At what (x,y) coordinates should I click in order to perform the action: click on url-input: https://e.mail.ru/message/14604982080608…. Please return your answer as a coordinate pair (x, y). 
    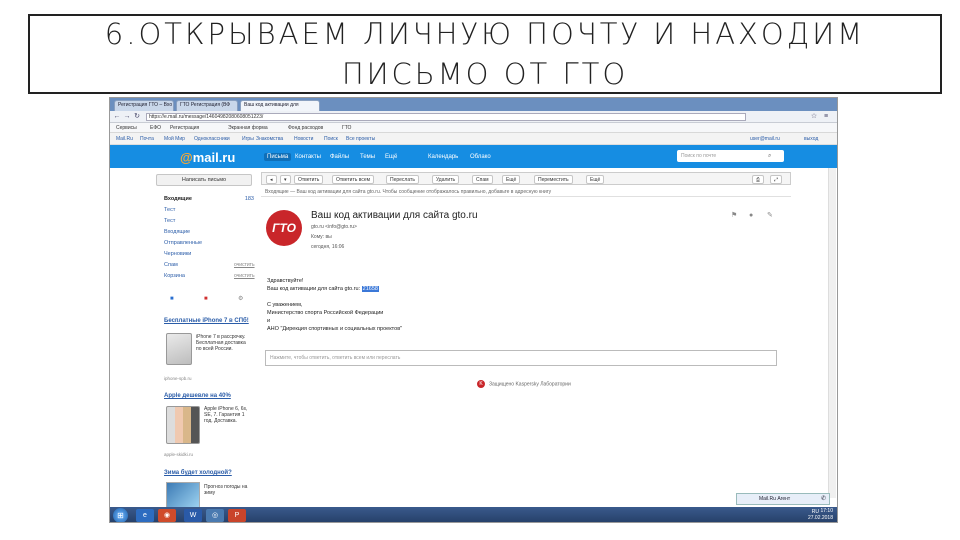
    Looking at the image, I should click on (446, 117).